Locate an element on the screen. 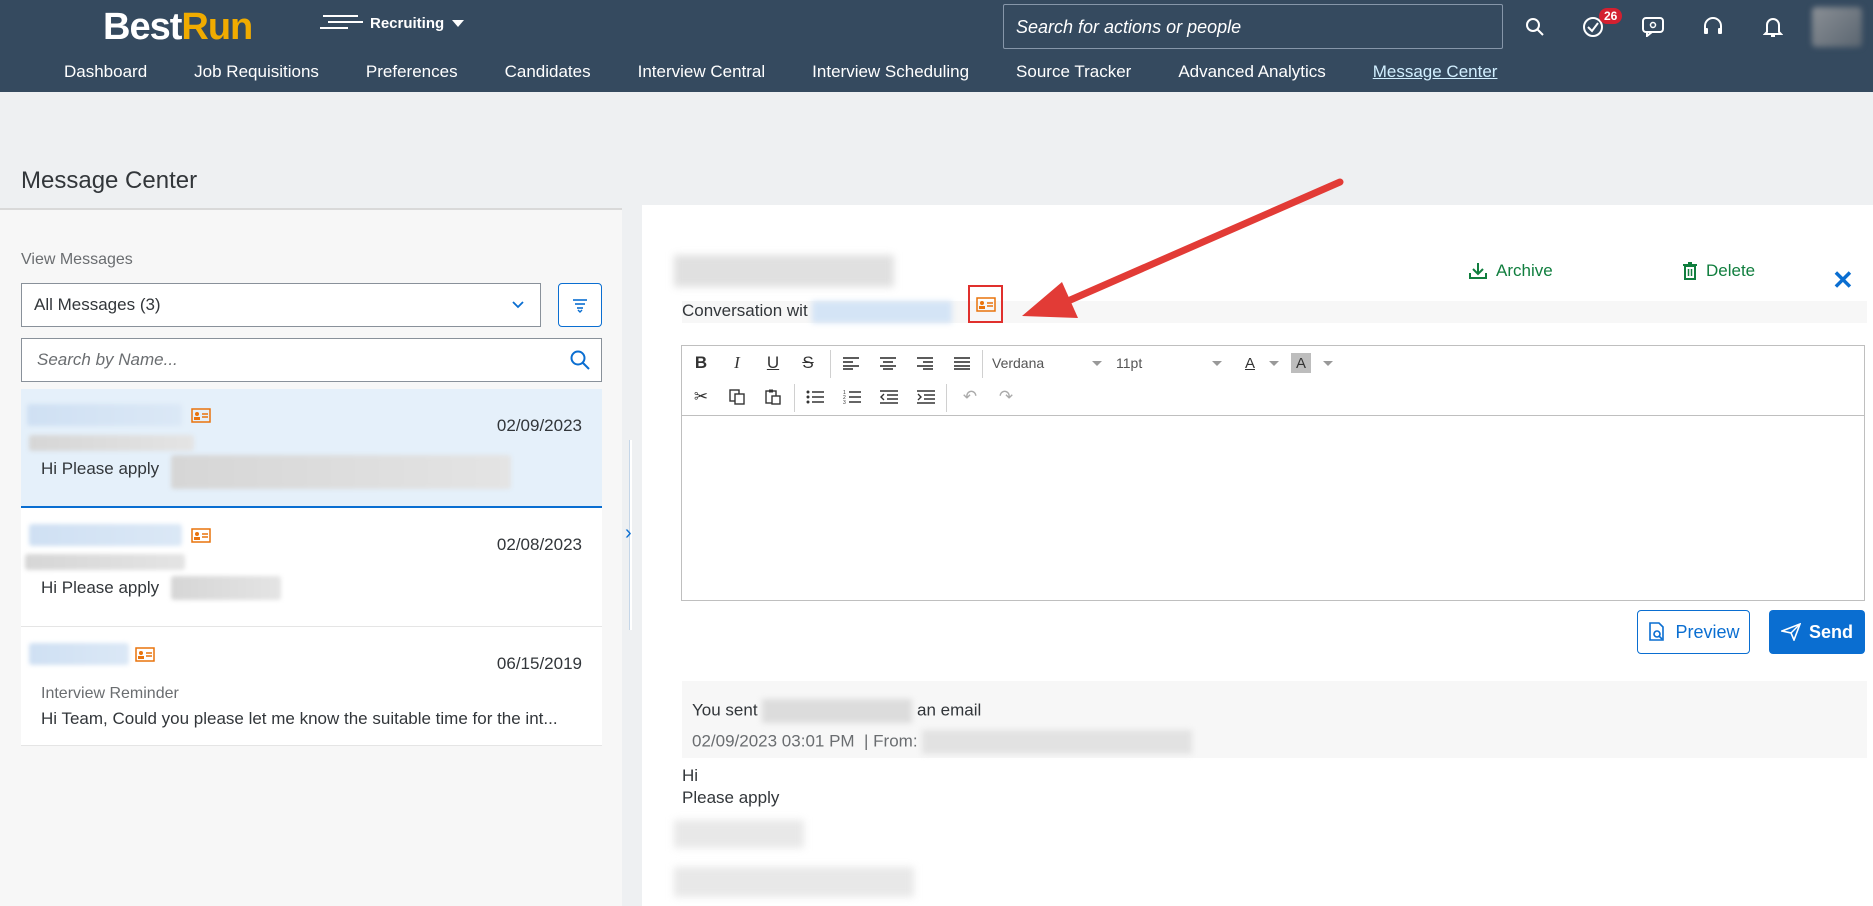  send-button: Send is located at coordinates (1817, 632).